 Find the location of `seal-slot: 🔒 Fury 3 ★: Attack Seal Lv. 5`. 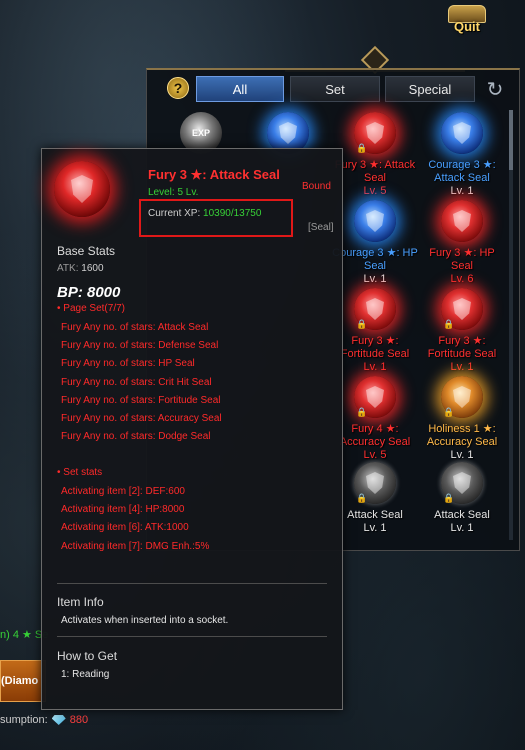

seal-slot: 🔒 Fury 3 ★: Attack Seal Lv. 5 is located at coordinates (375, 155).